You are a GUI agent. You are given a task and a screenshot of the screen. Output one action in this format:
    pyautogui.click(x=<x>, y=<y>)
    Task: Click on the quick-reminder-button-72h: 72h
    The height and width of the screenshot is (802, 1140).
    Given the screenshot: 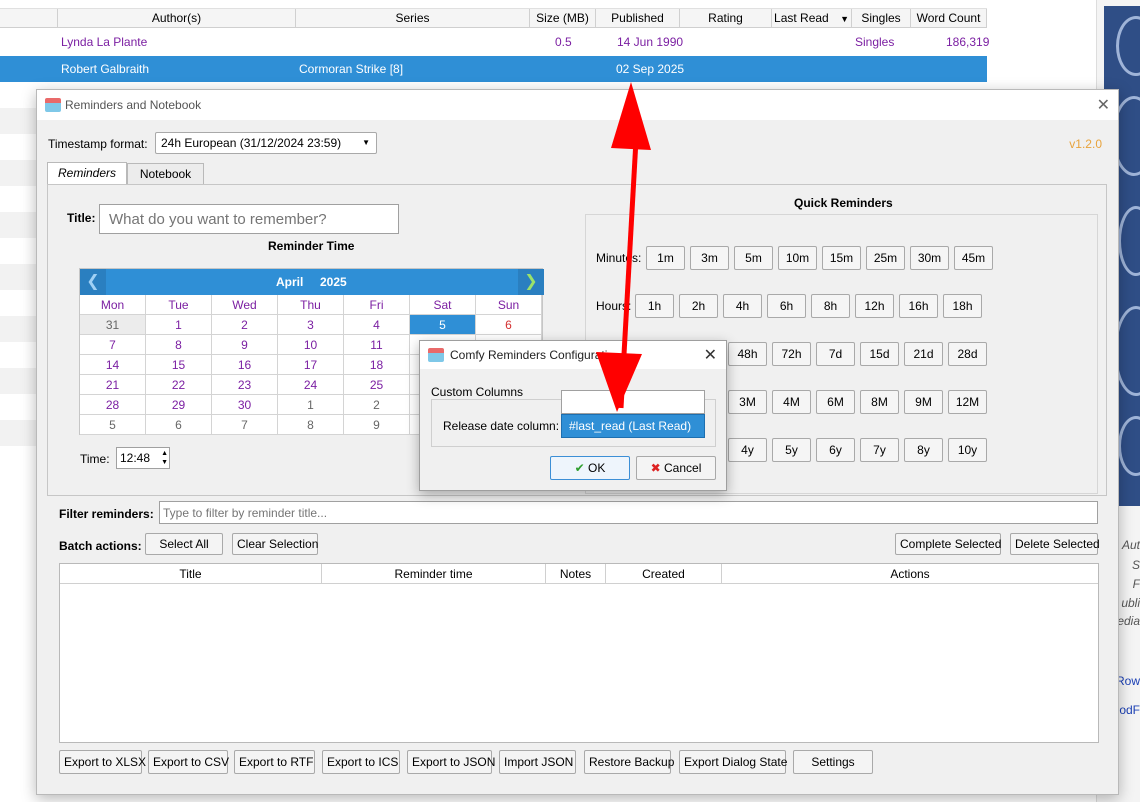 What is the action you would take?
    pyautogui.click(x=791, y=354)
    